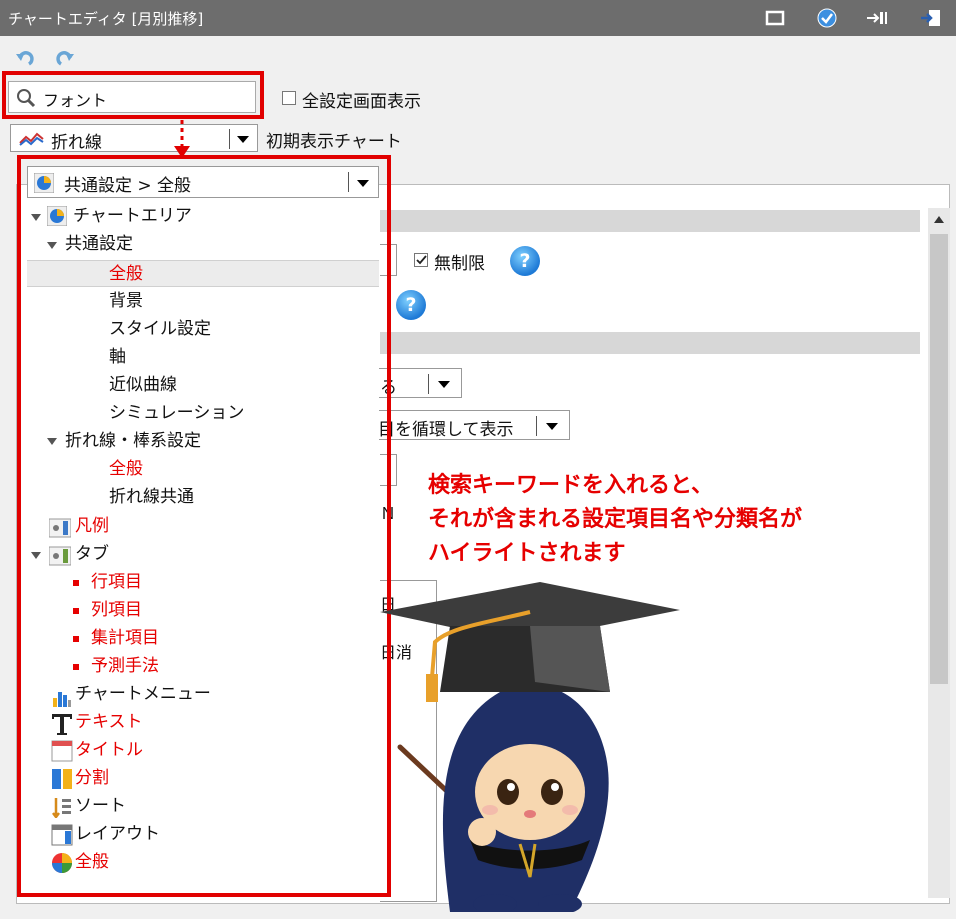  I want to click on search-highlight-frame, so click(133, 95).